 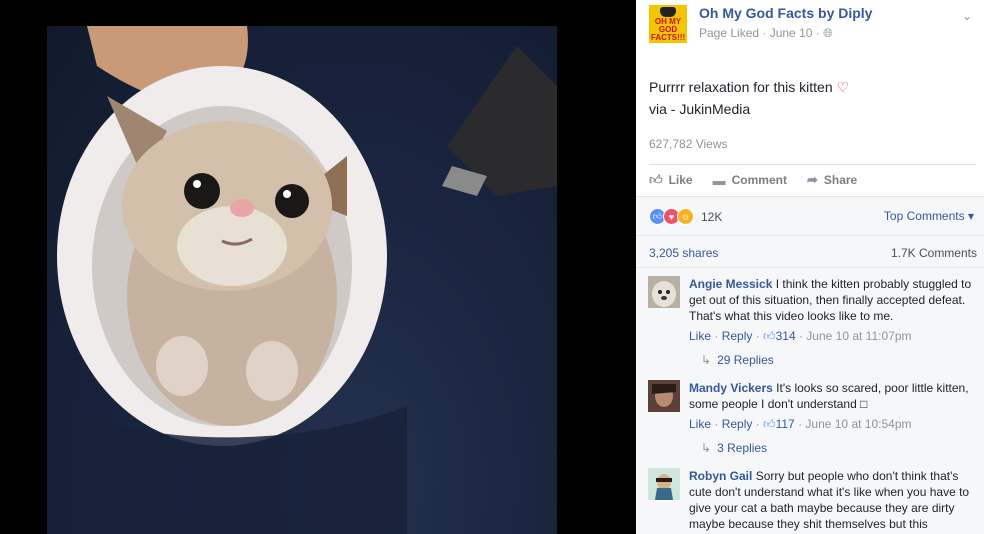 I want to click on post-message-line1: Purrrr relaxation for this kitten ♡, so click(x=749, y=87).